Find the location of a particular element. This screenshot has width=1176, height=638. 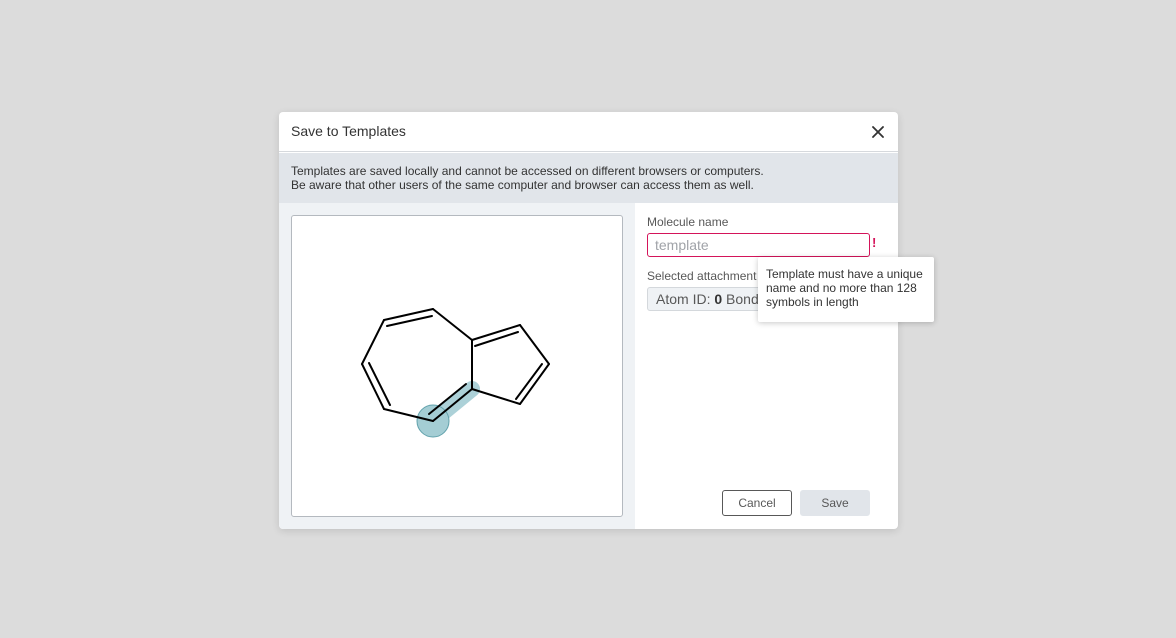

close-icon is located at coordinates (878, 132).